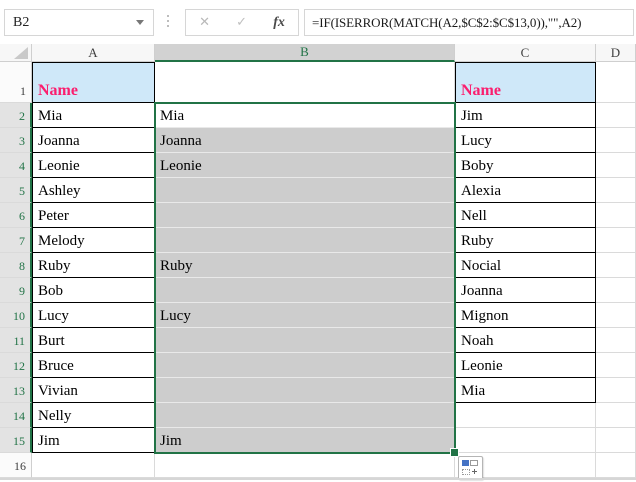  I want to click on cell-A5: Ashley, so click(93, 190).